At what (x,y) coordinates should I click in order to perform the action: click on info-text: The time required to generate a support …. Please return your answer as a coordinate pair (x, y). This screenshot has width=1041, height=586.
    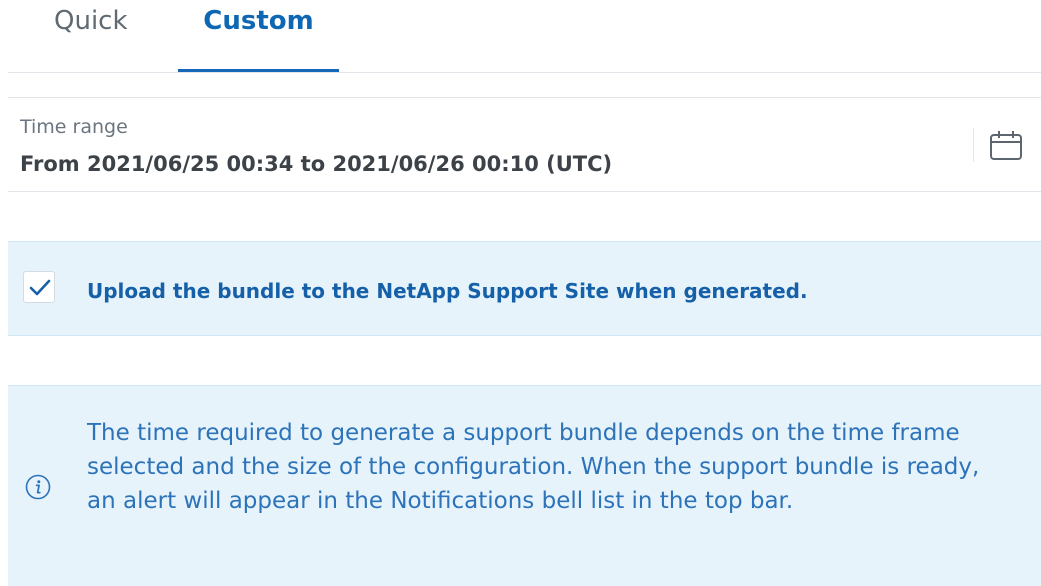
    Looking at the image, I should click on (533, 467).